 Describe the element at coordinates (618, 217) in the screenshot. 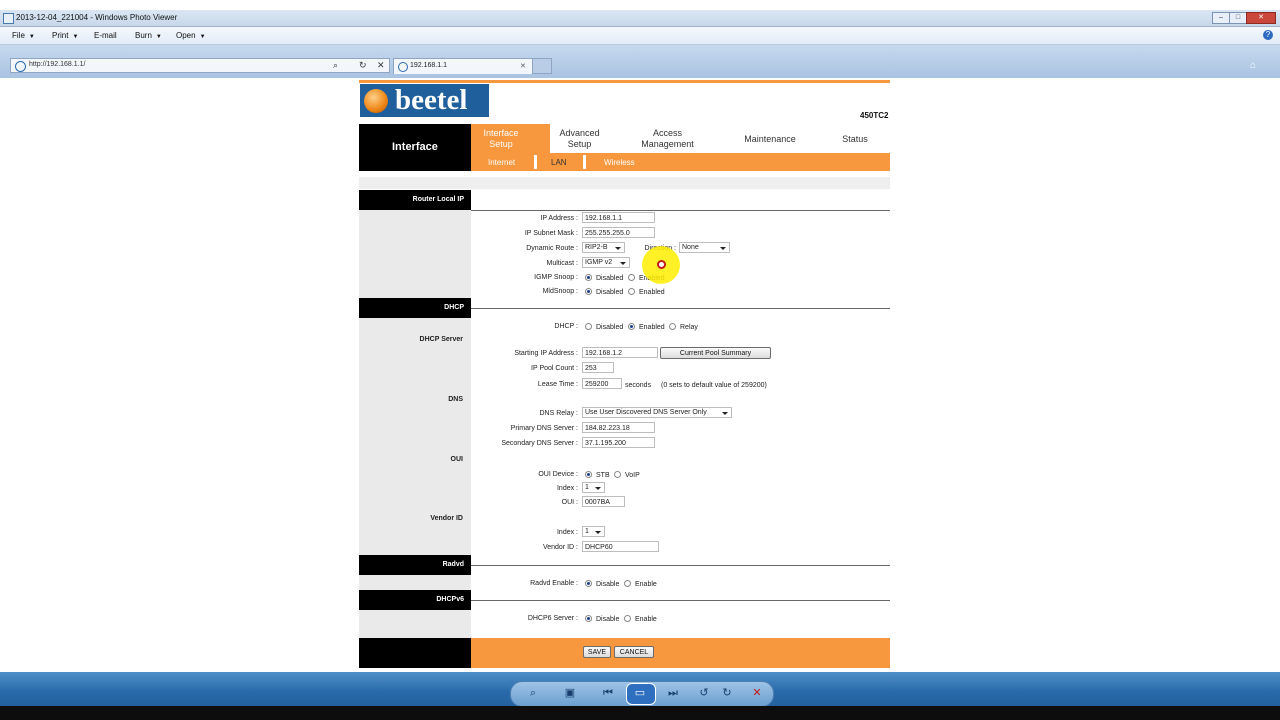

I see `ip-address-input: 192.168.1.1` at that location.